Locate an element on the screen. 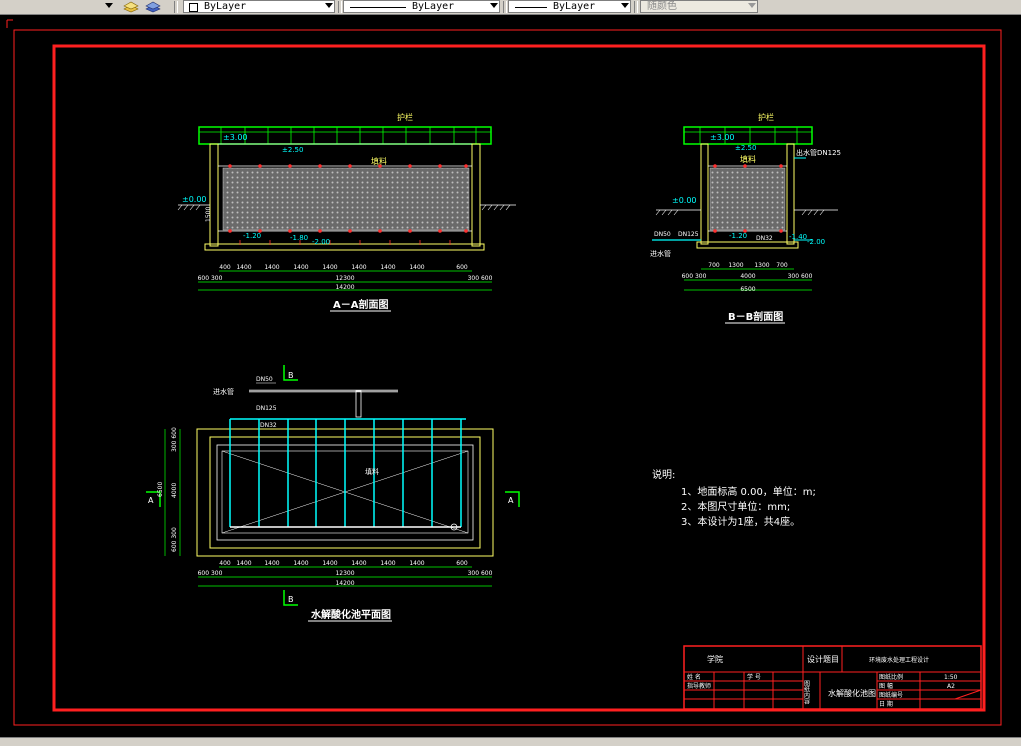 The width and height of the screenshot is (1021, 746). svg-text: 出水管DN125 is located at coordinates (818, 152).